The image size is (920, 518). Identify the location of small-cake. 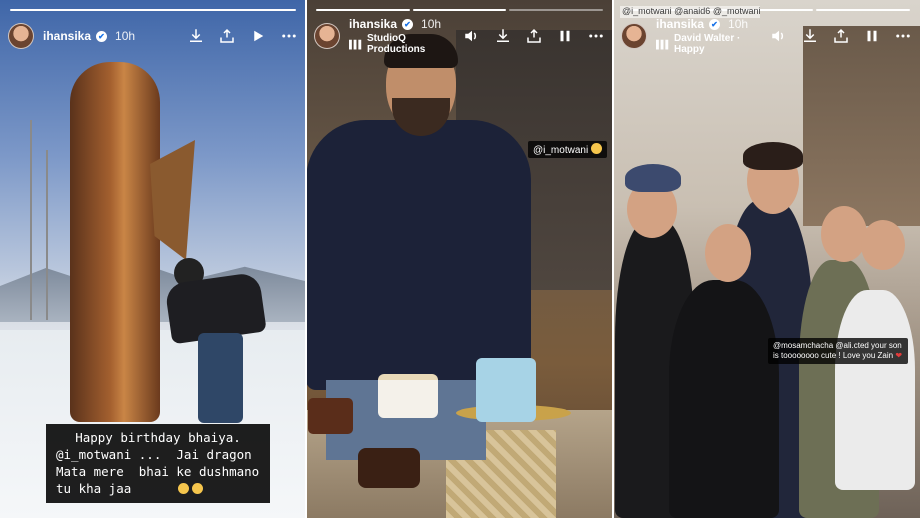
(330, 416).